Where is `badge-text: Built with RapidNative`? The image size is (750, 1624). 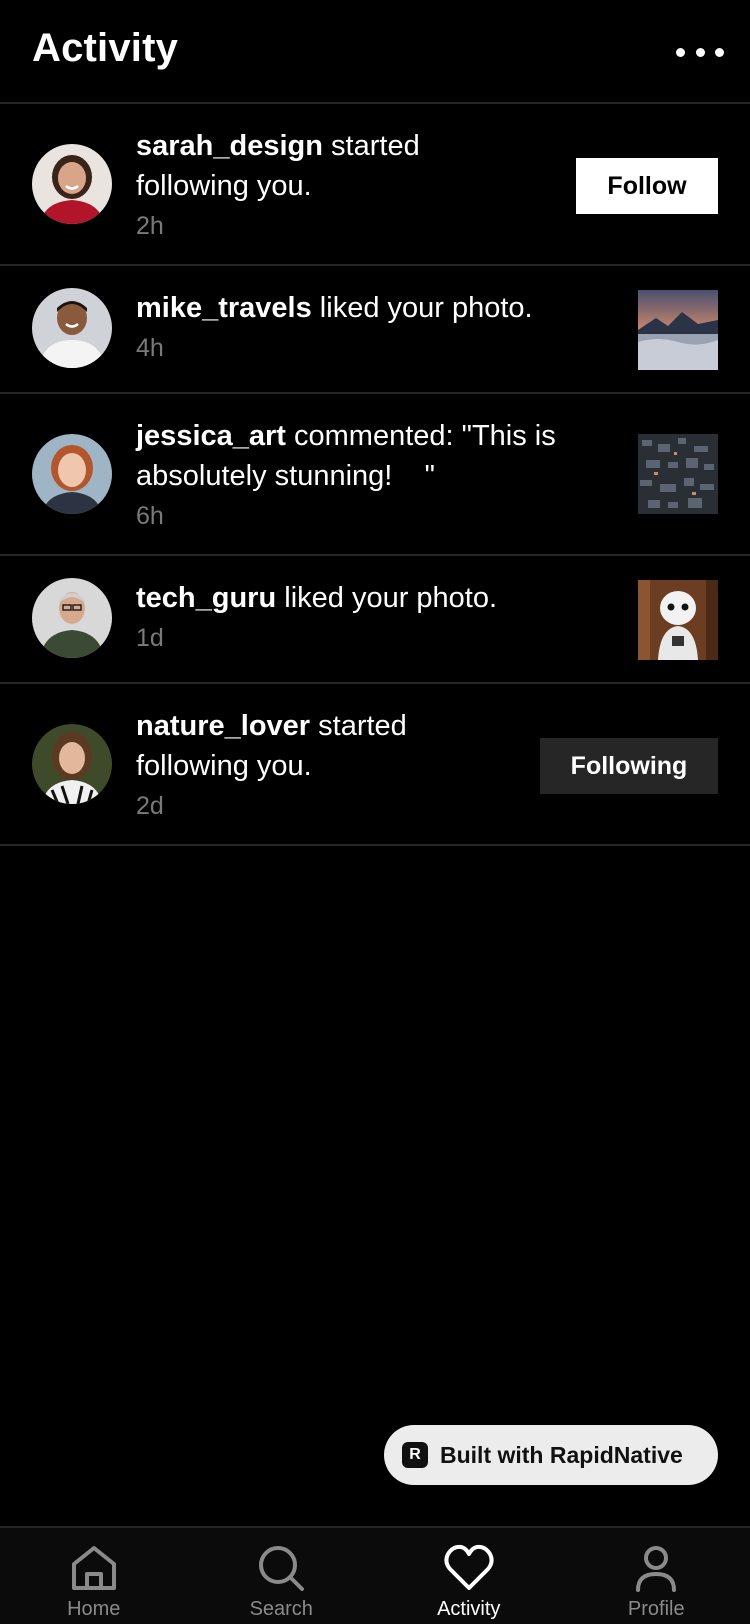
badge-text: Built with RapidNative is located at coordinates (561, 1454).